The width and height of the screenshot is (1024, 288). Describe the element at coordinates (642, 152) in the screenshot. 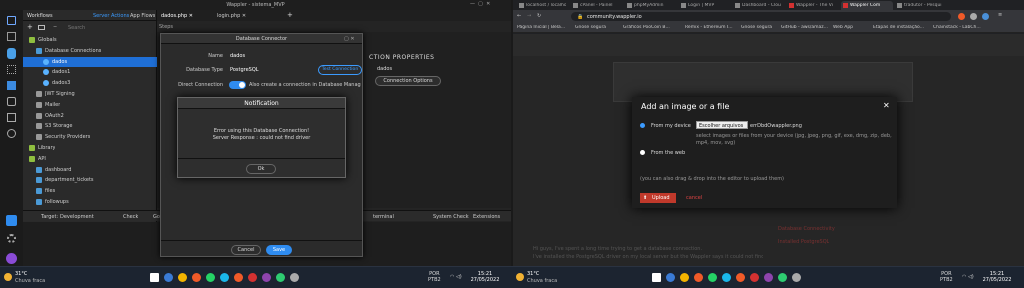

I see `radio-web` at that location.